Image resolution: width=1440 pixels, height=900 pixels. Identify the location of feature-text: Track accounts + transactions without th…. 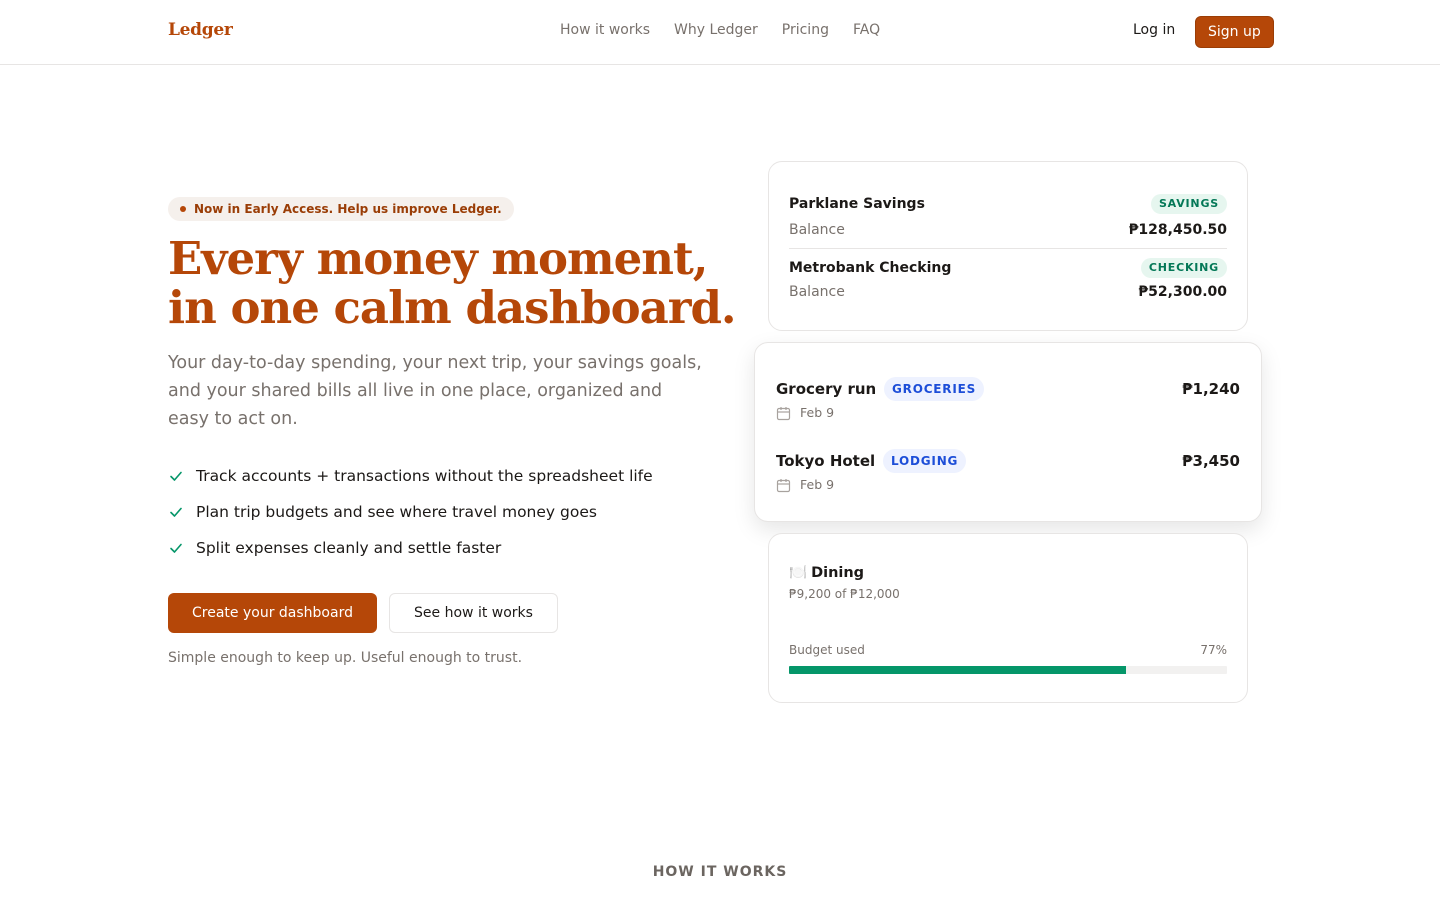
(424, 476).